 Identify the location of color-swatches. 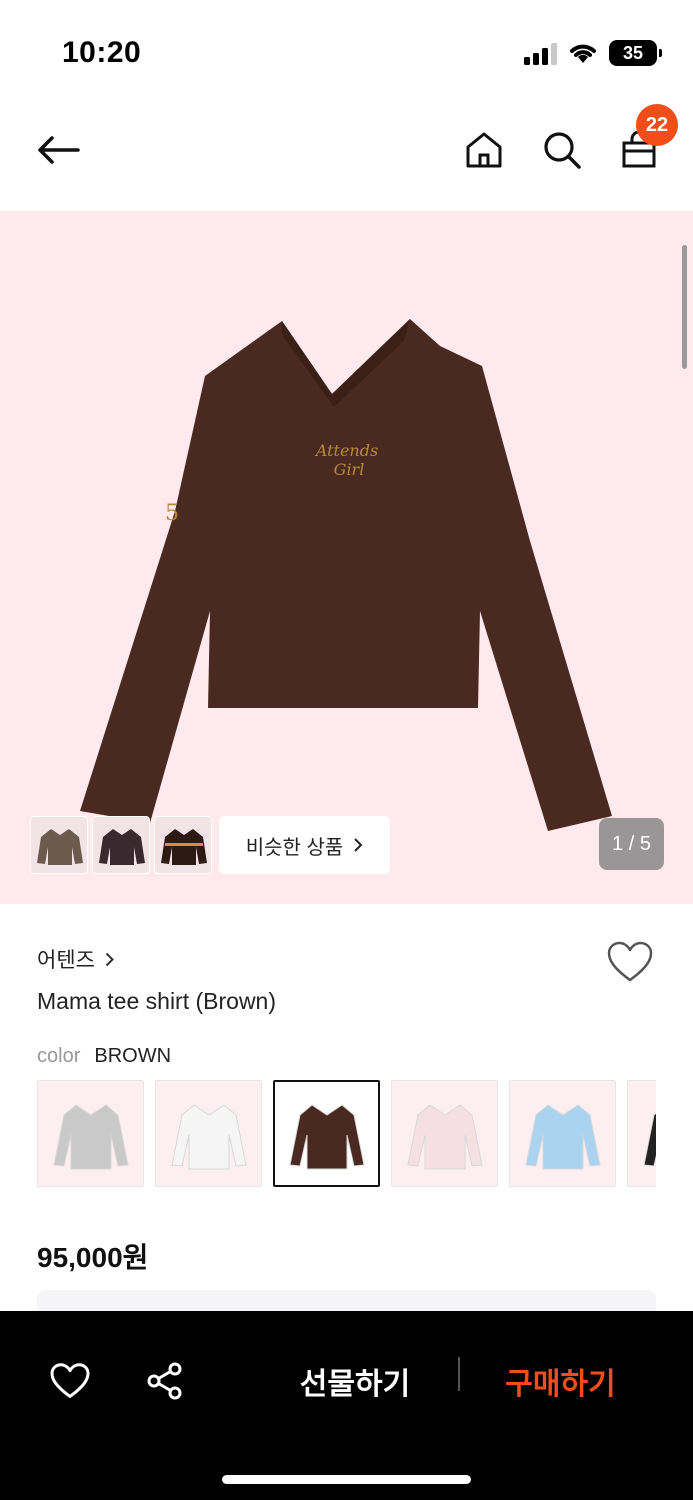
(346, 1133).